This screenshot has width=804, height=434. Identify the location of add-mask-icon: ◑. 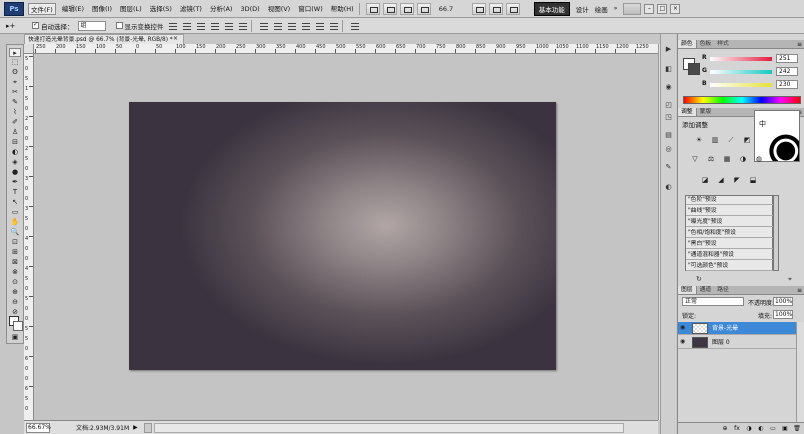
(749, 429).